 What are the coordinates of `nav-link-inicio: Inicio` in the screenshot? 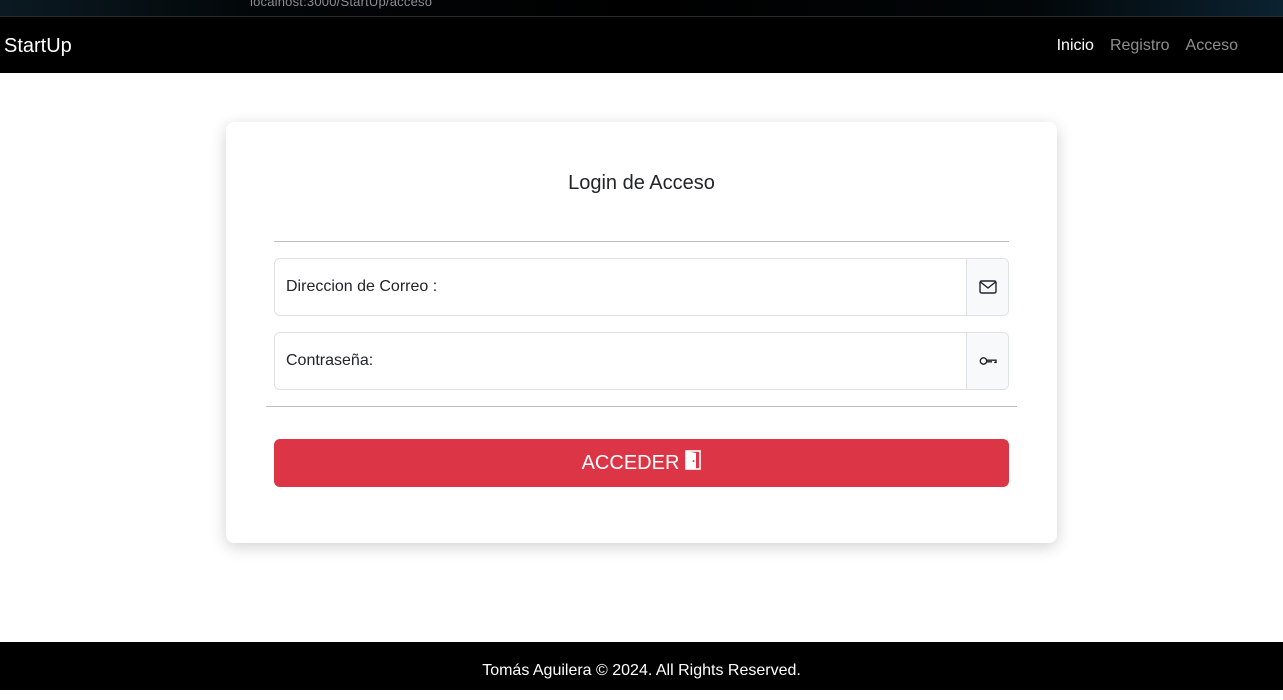 It's located at (1075, 46).